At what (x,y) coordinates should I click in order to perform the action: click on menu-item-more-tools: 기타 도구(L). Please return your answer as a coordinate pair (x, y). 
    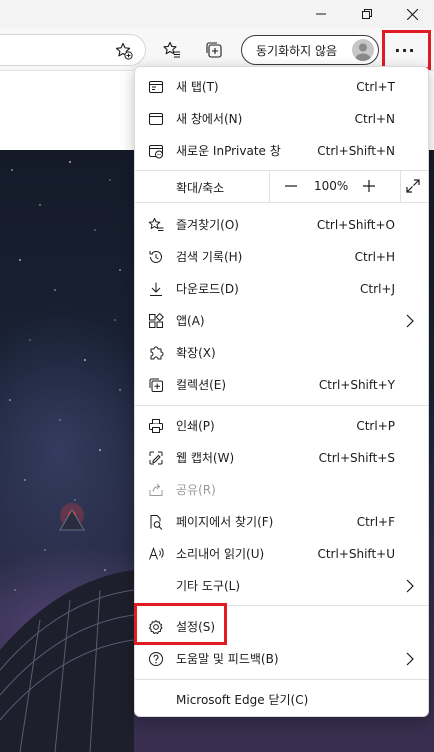
    Looking at the image, I should click on (281, 586).